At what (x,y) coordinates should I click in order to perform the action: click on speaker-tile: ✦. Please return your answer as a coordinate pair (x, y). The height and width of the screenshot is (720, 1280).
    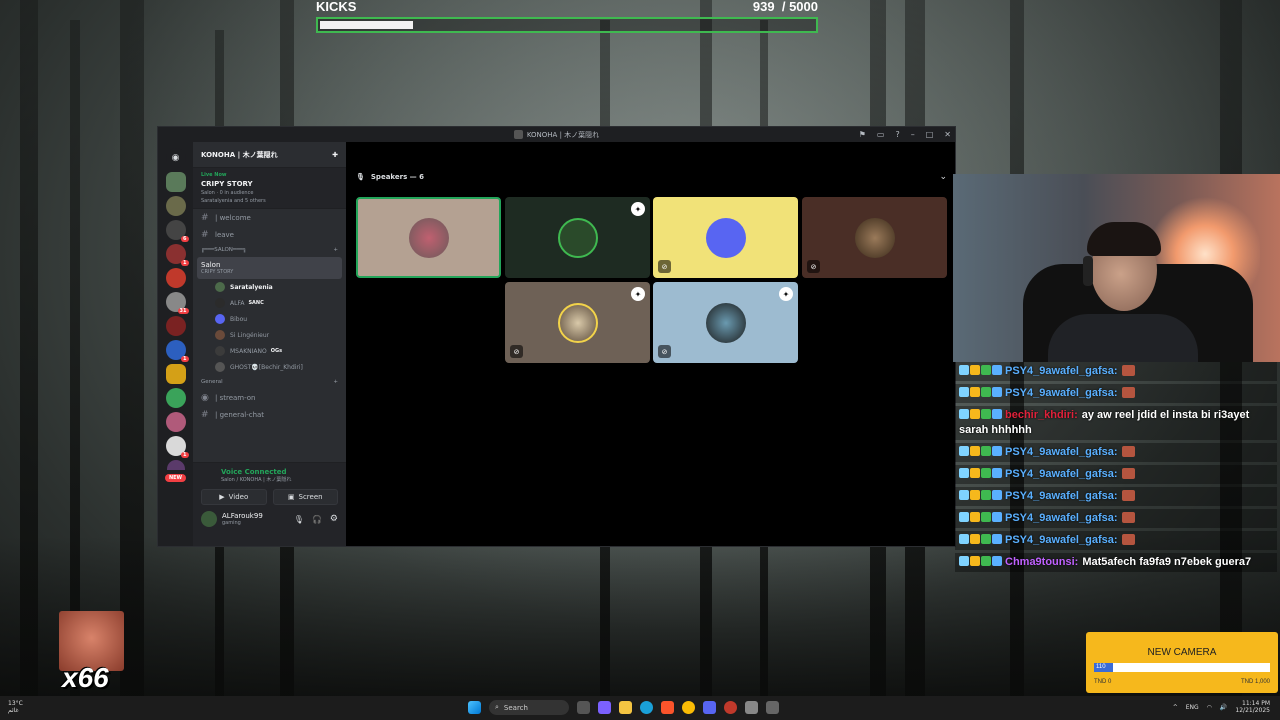
    Looking at the image, I should click on (577, 237).